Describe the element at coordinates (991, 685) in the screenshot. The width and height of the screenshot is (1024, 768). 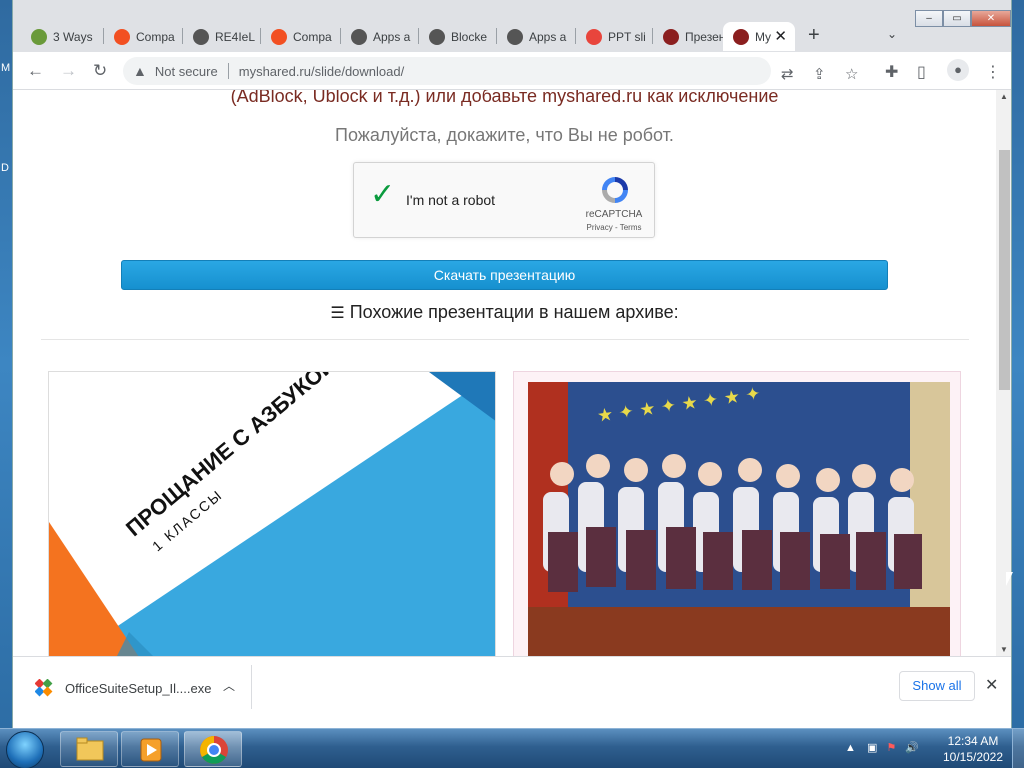
I see `close-icon: ✕` at that location.